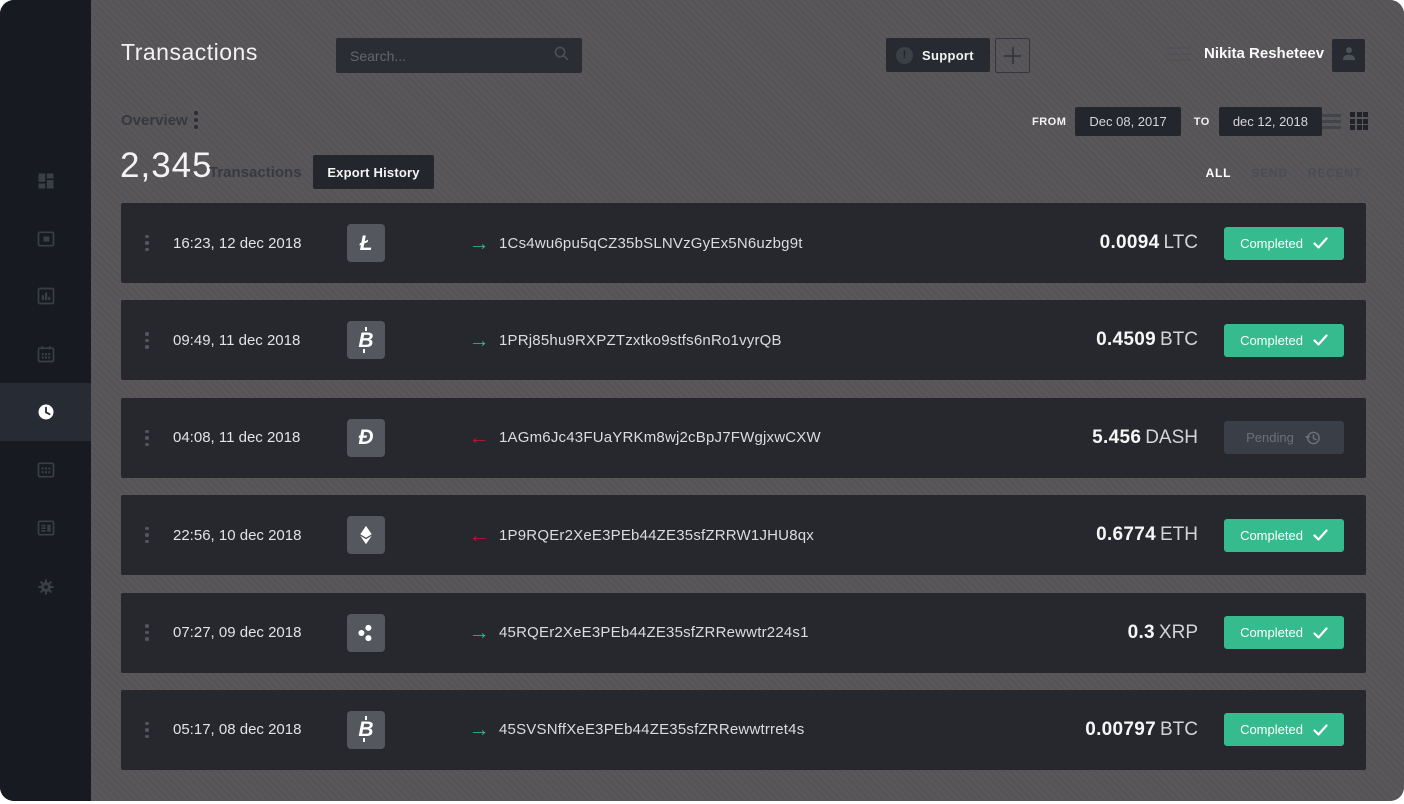 The height and width of the screenshot is (804, 1404). What do you see at coordinates (1141, 730) in the screenshot?
I see `transaction-amount: 0.00797 BTC` at bounding box center [1141, 730].